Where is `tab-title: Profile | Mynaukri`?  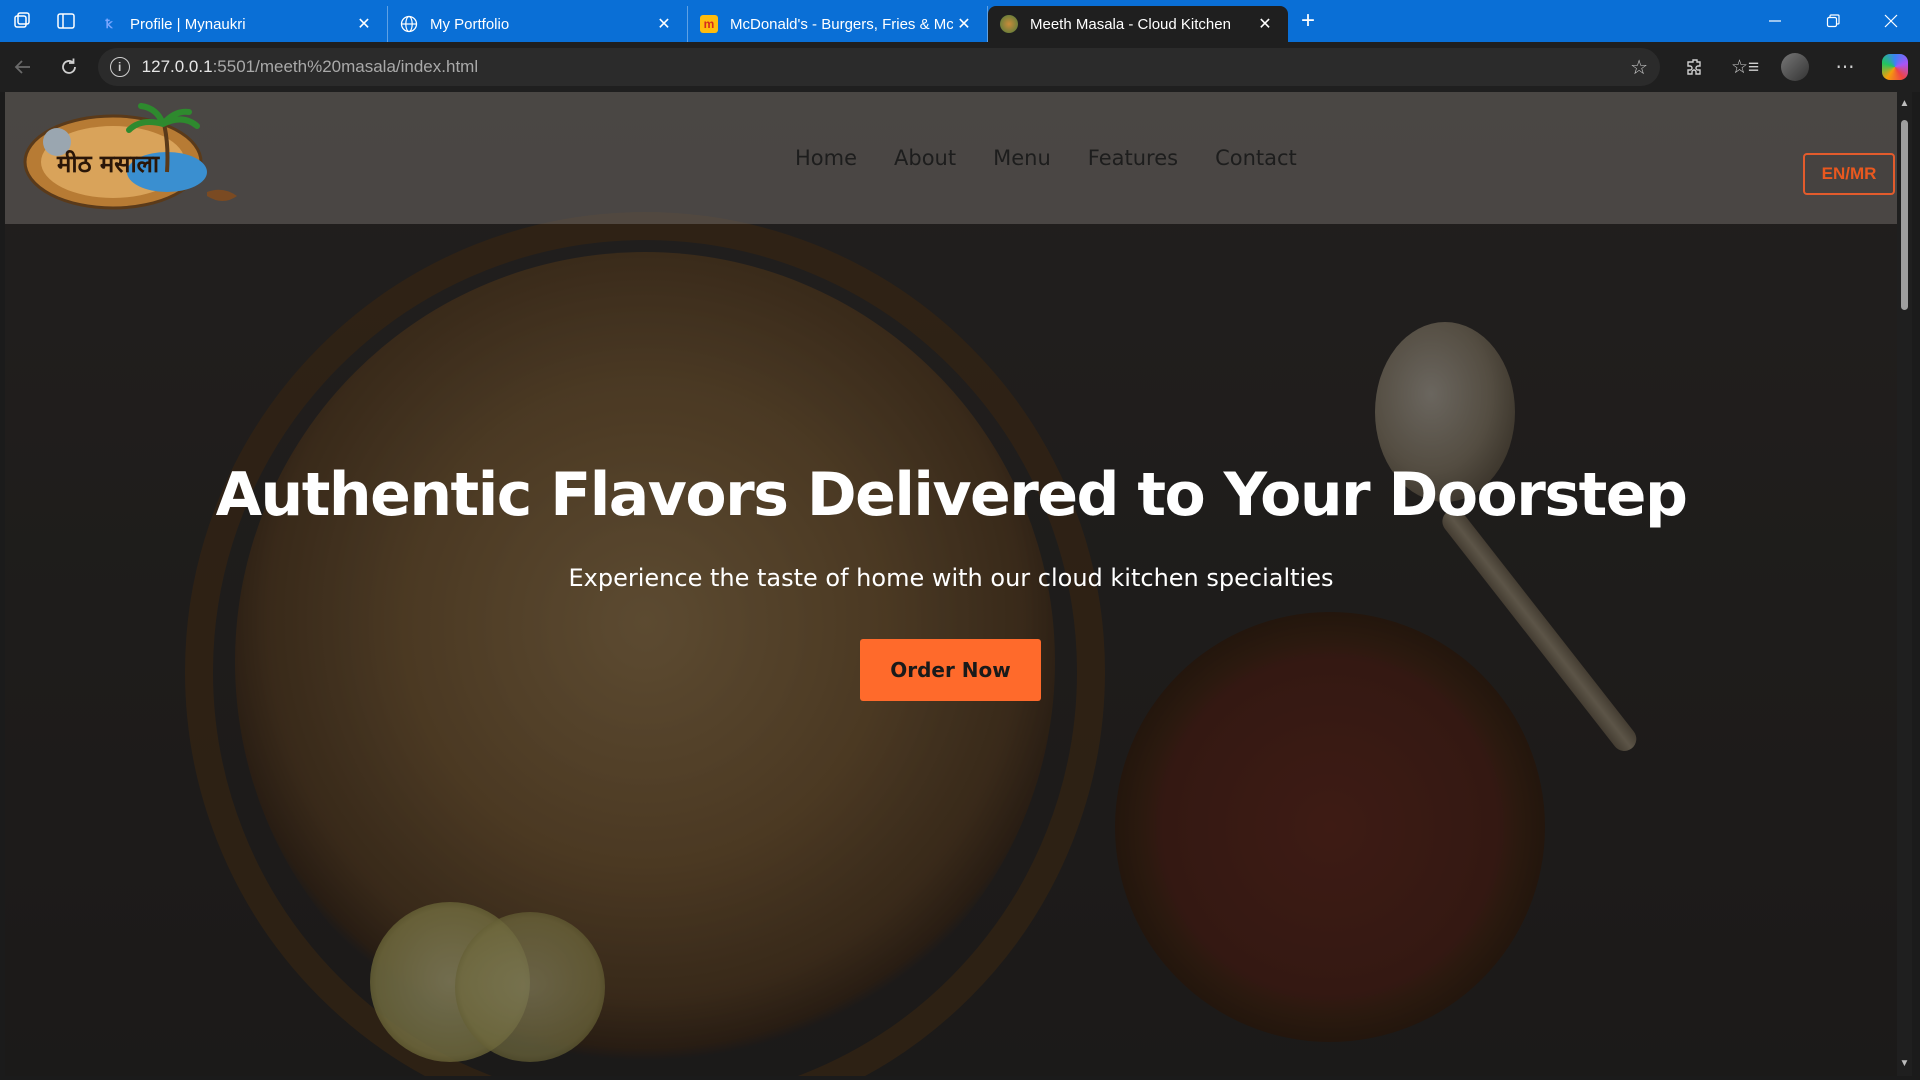 tab-title: Profile | Mynaukri is located at coordinates (188, 24).